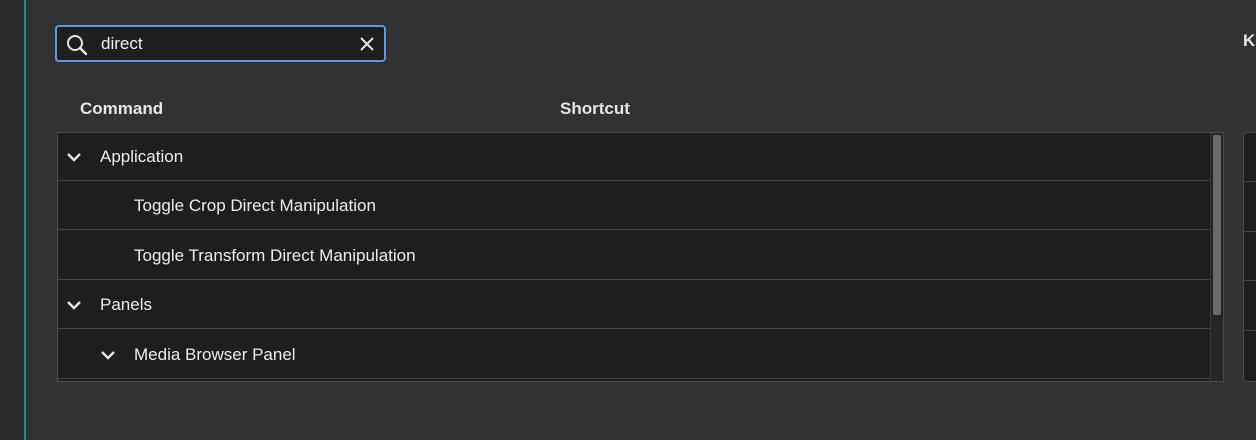 Image resolution: width=1256 pixels, height=440 pixels. I want to click on scrollbar-thumb, so click(1217, 225).